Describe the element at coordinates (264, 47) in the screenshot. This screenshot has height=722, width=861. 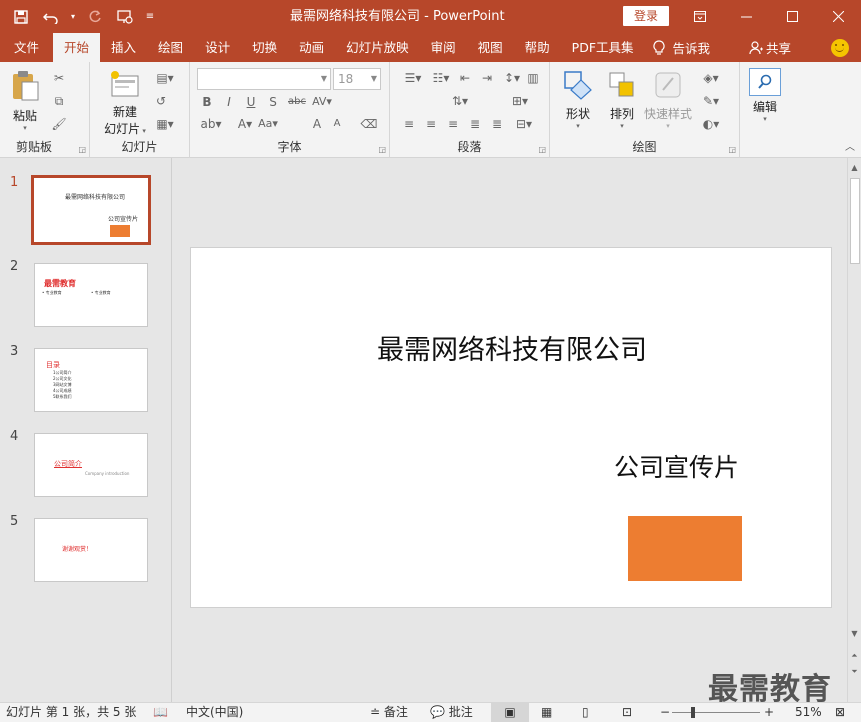
I see `tab-transitions: 切换` at that location.